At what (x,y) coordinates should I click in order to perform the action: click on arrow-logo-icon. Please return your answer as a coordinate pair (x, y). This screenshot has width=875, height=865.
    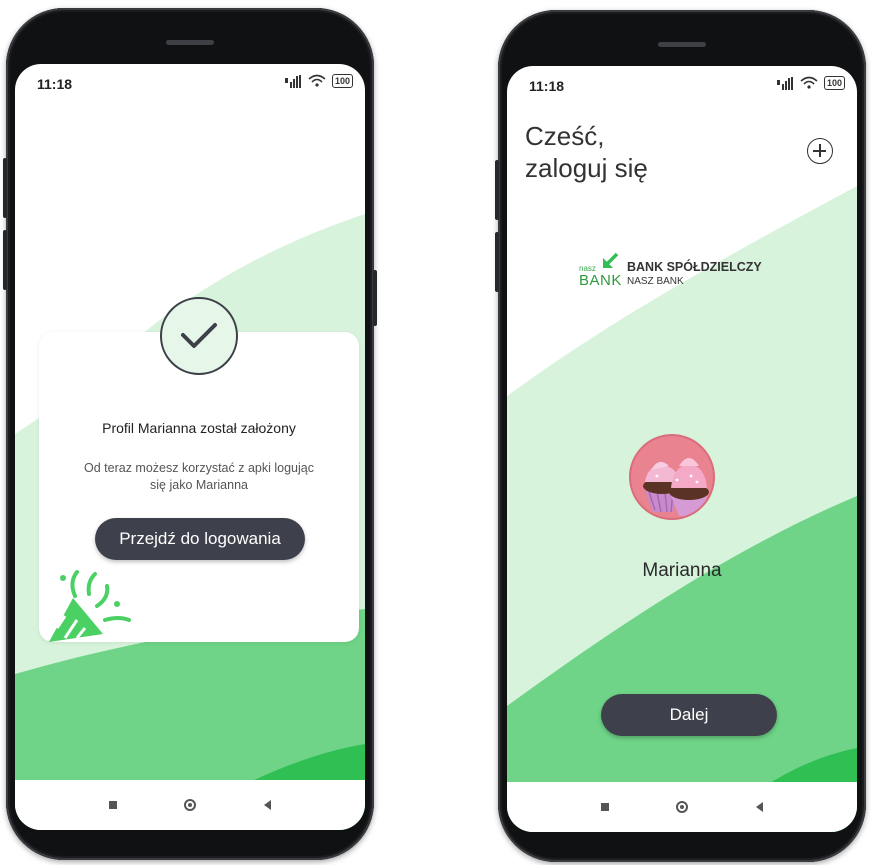
    Looking at the image, I should click on (611, 260).